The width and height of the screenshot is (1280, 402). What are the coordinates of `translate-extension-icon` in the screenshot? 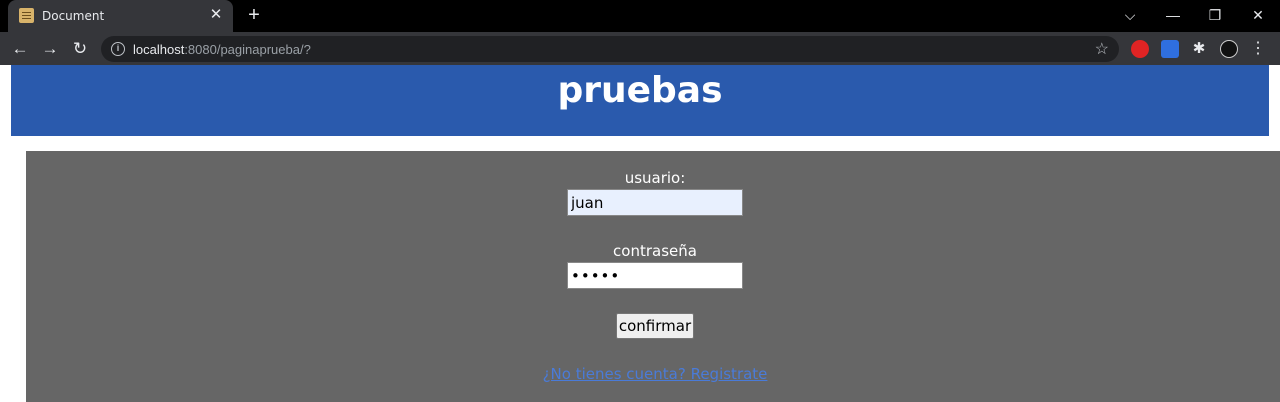 It's located at (1170, 49).